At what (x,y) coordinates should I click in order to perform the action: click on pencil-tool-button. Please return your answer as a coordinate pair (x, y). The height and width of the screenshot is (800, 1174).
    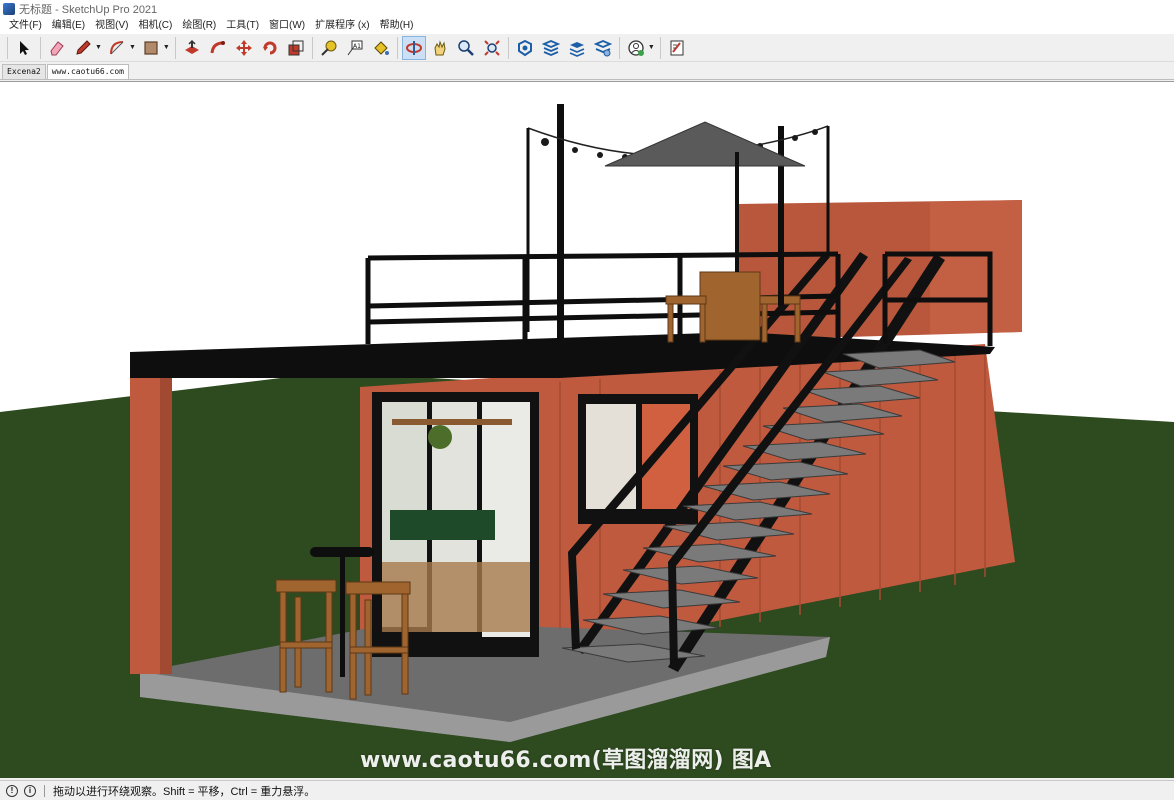
    Looking at the image, I should click on (83, 48).